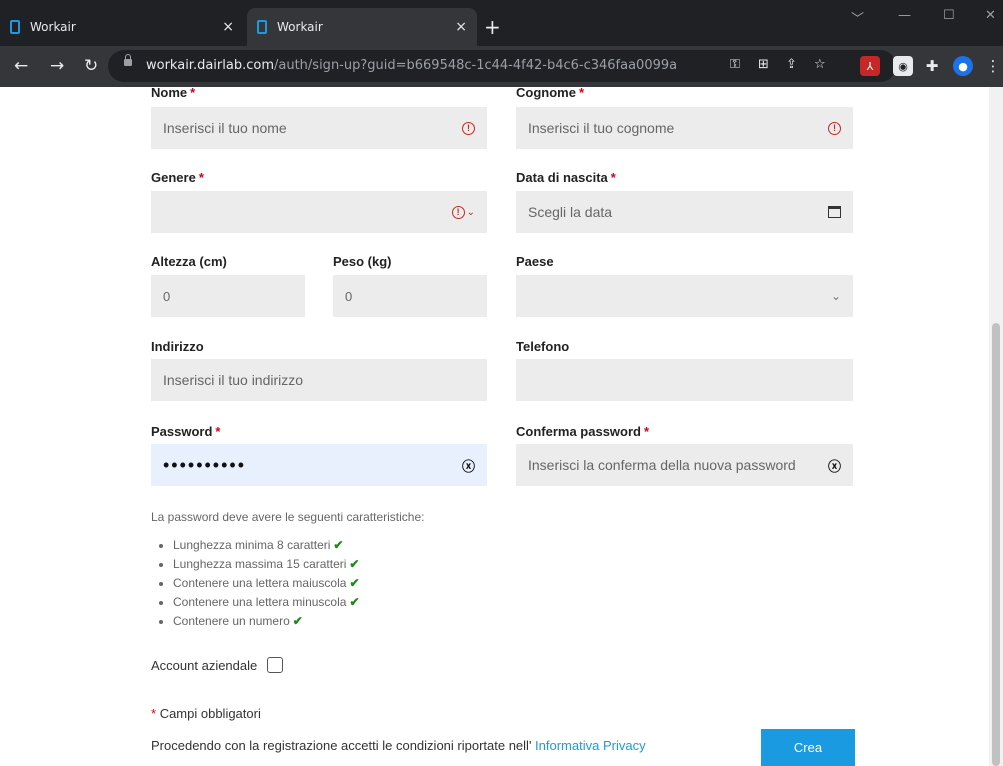 This screenshot has height=766, width=1003. Describe the element at coordinates (949, 15) in the screenshot. I see `maximize-icon: ☐` at that location.